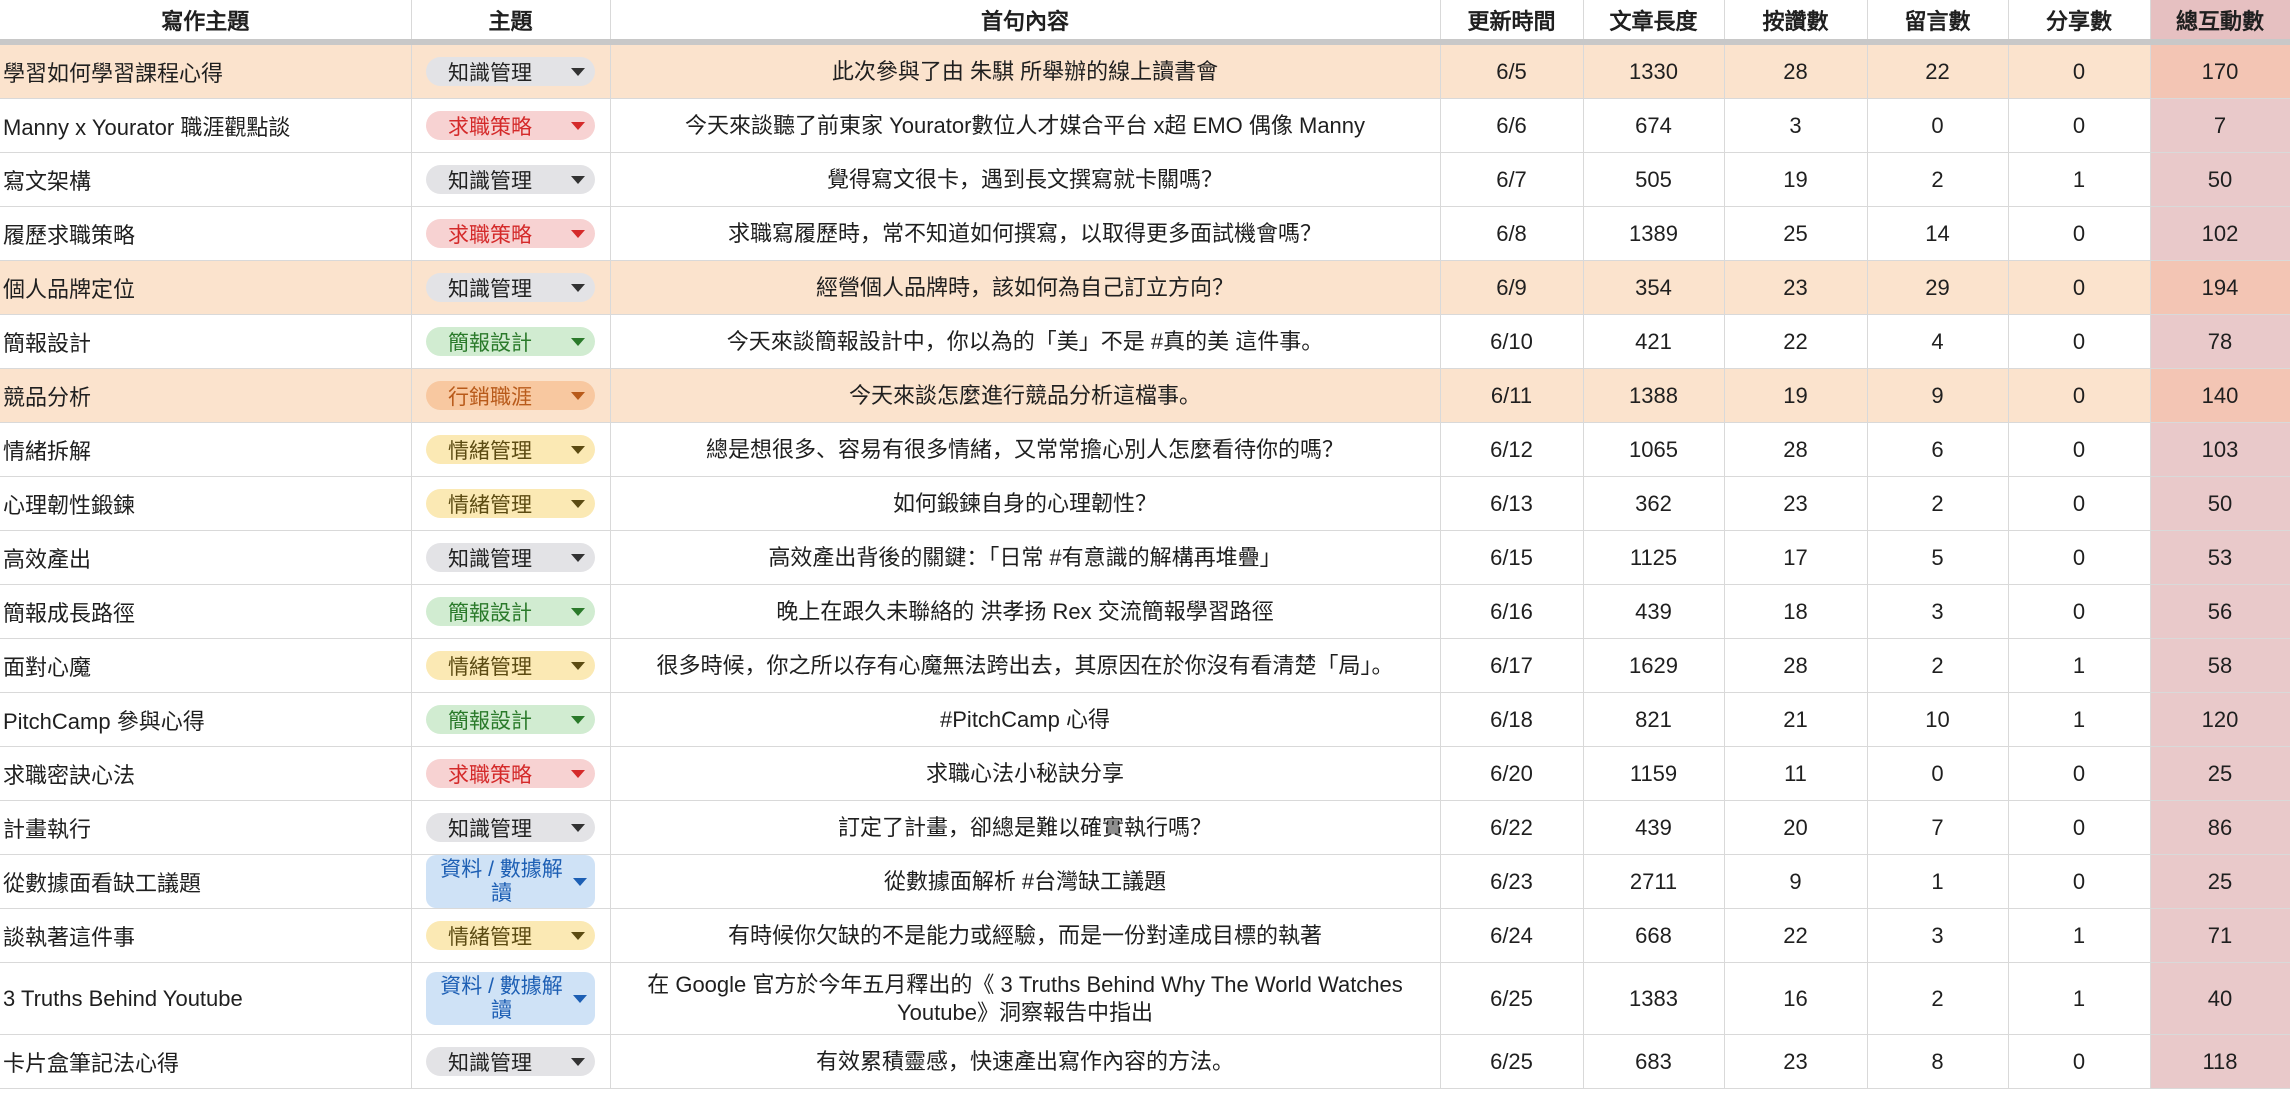 Image resolution: width=2290 pixels, height=1100 pixels. What do you see at coordinates (1654, 881) in the screenshot?
I see `cell-length: 2711` at bounding box center [1654, 881].